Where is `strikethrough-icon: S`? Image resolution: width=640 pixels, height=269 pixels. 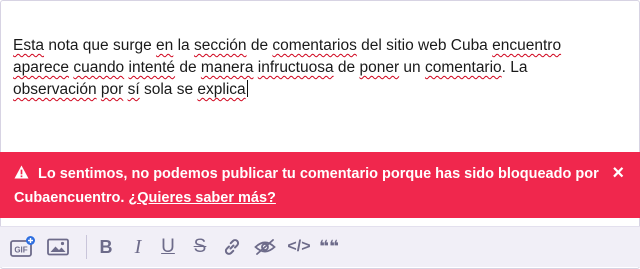
strikethrough-icon: S is located at coordinates (200, 246).